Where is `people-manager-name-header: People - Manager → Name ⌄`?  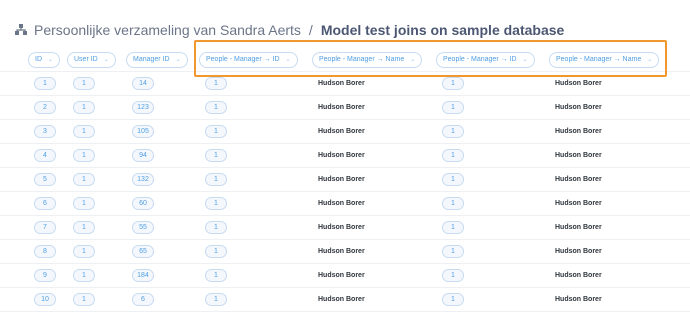 people-manager-name-header: People - Manager → Name ⌄ is located at coordinates (367, 59).